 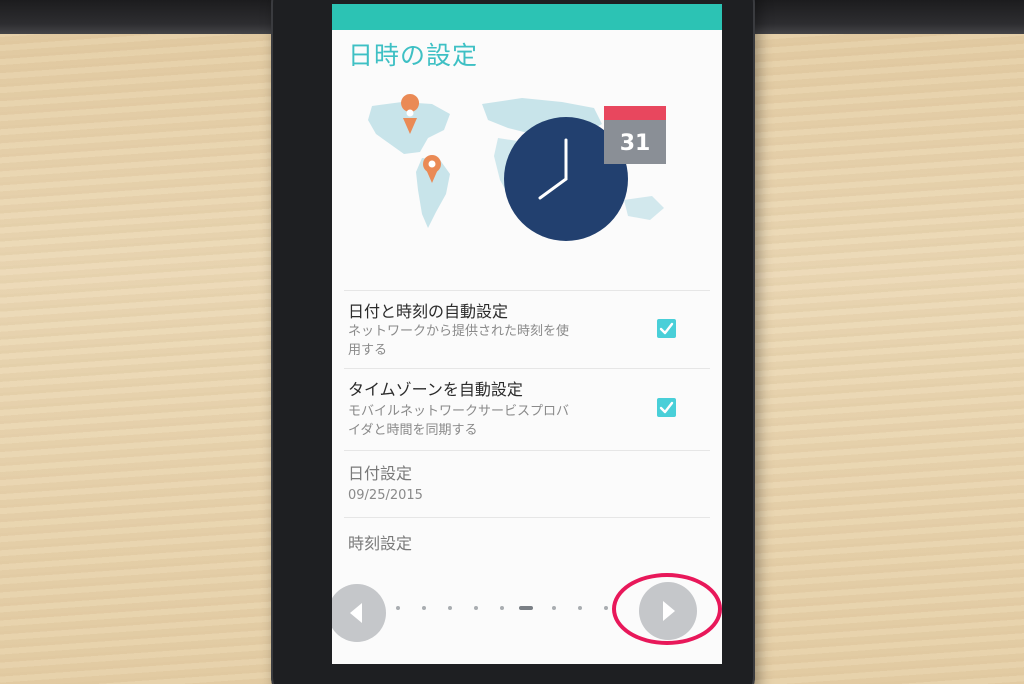 I want to click on calendar-icon: 31, so click(x=635, y=135).